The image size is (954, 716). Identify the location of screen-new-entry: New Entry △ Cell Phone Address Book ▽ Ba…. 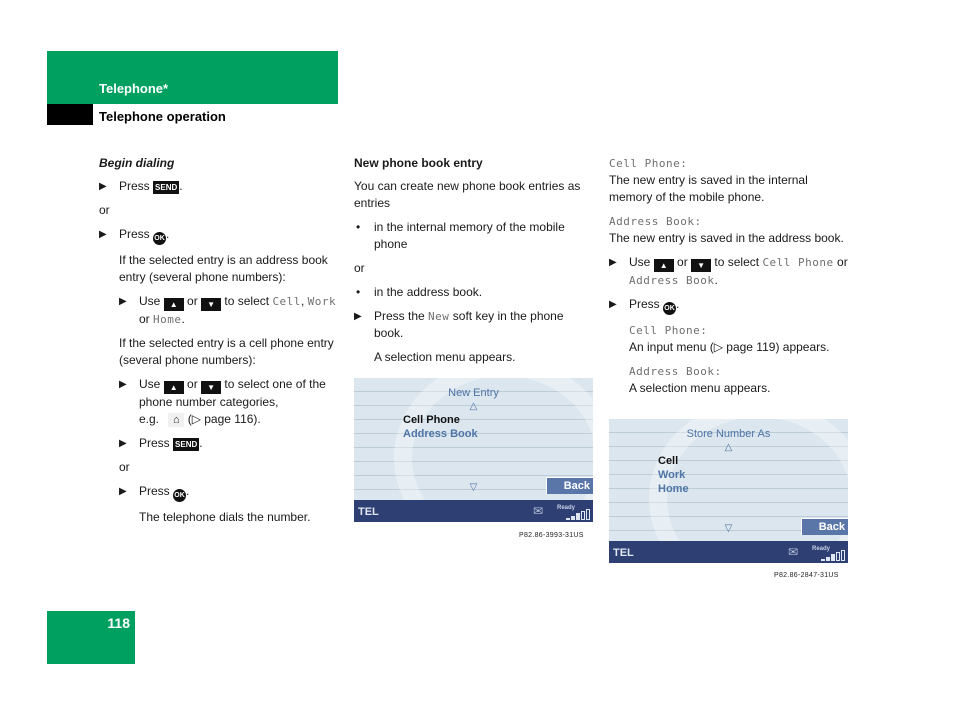
(473, 450).